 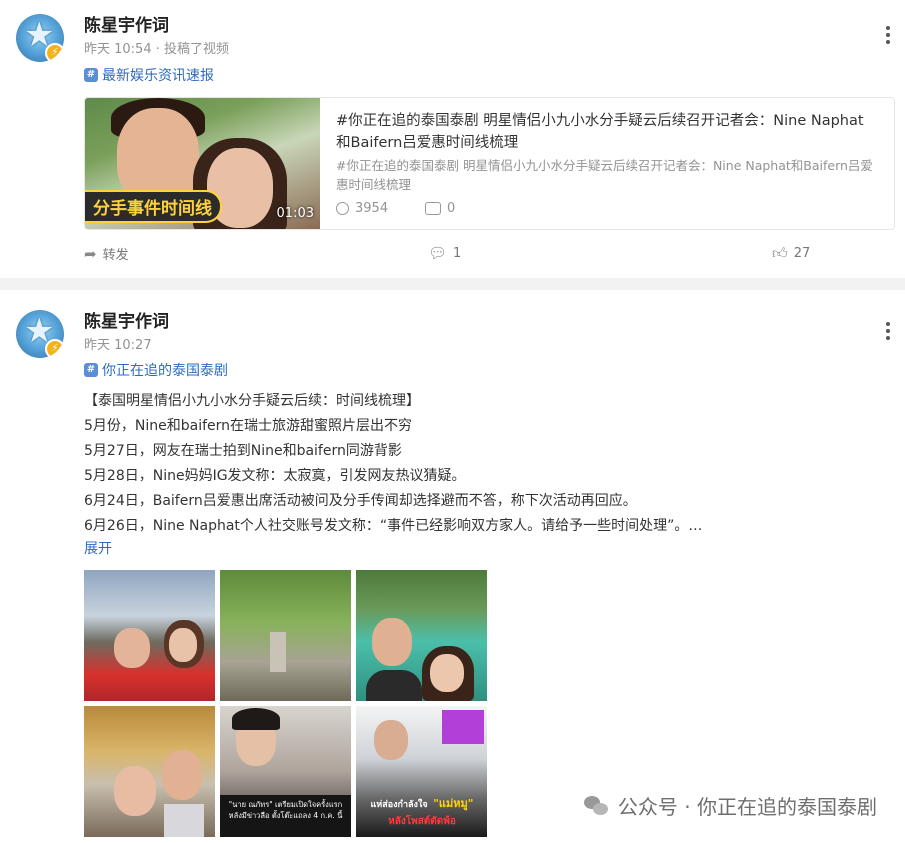 What do you see at coordinates (780, 253) in the screenshot?
I see `thumbs-up-icon: 👍︎` at bounding box center [780, 253].